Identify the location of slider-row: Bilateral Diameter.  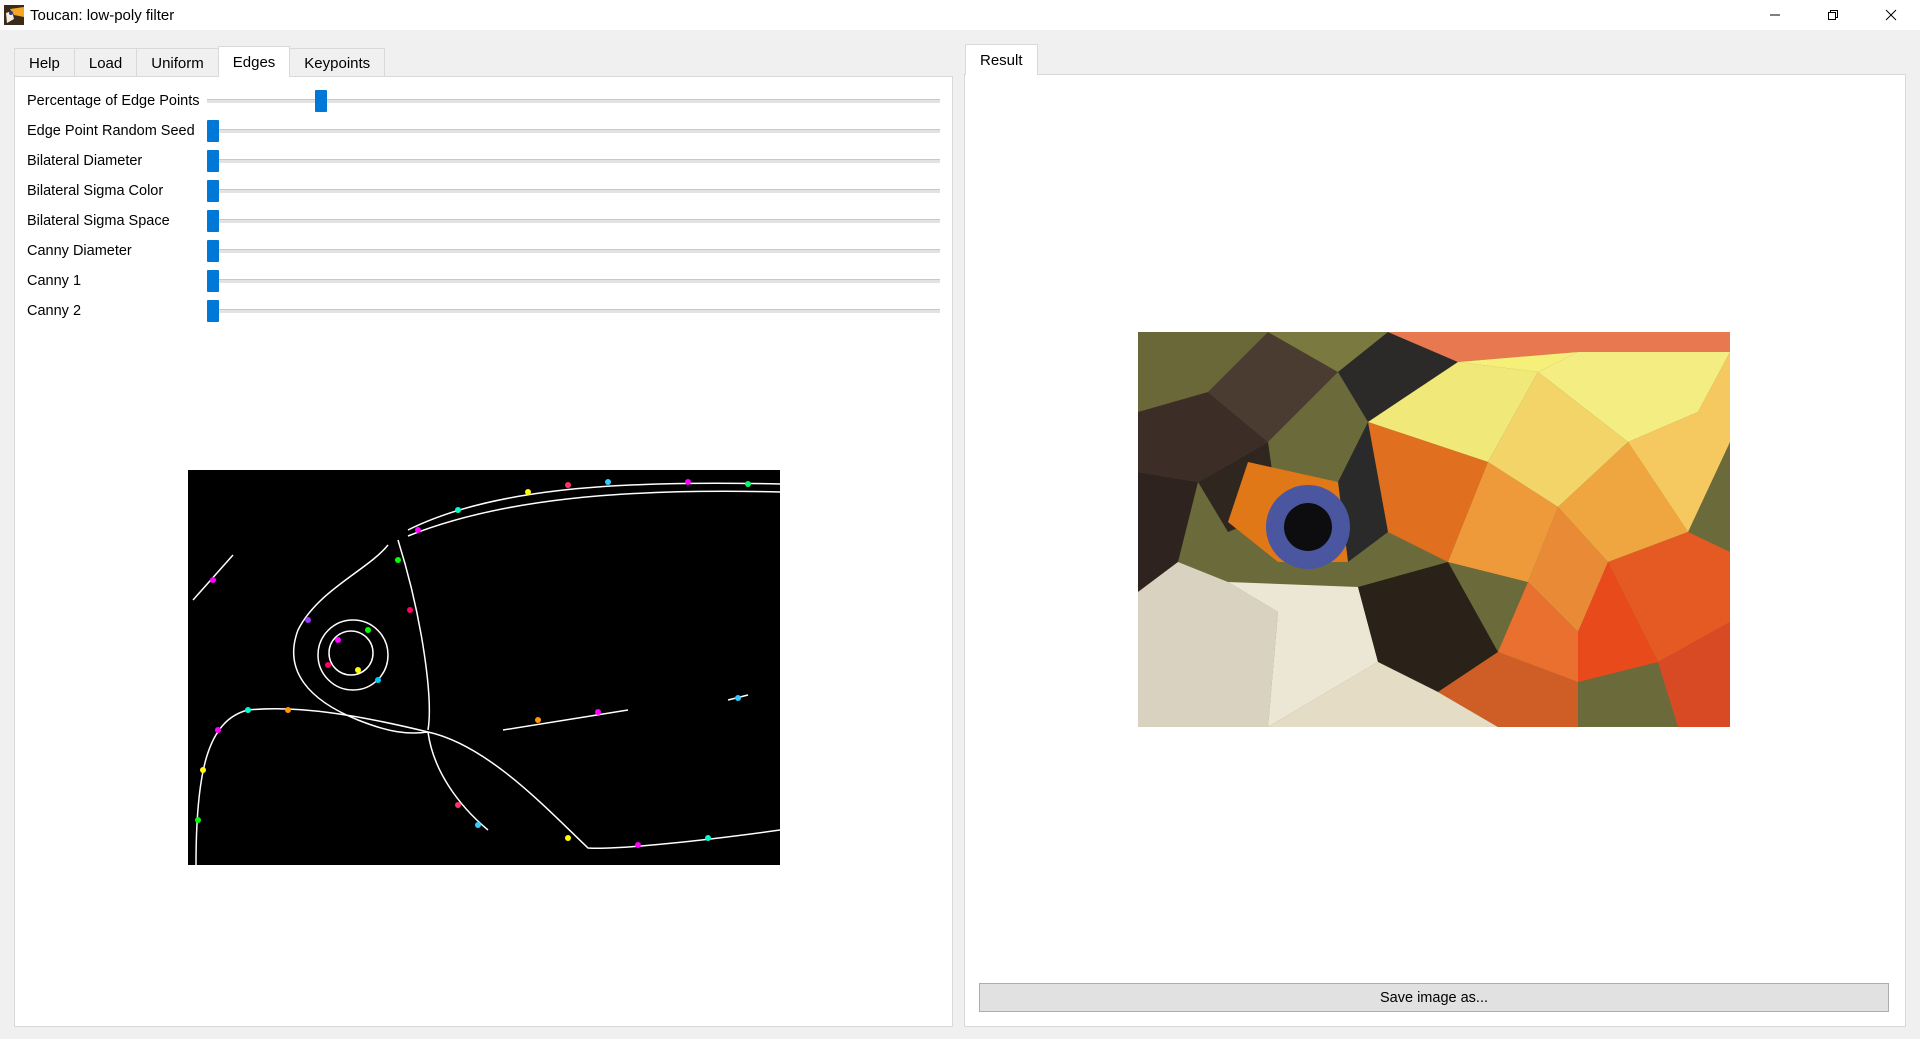
(483, 161).